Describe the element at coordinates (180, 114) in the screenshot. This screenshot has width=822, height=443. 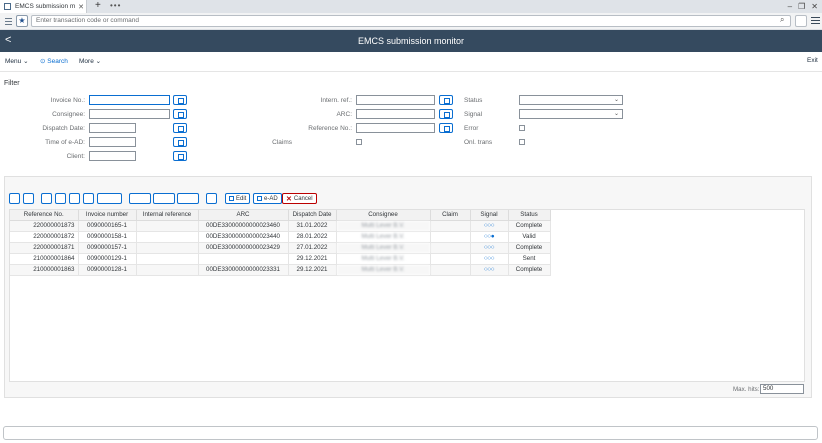
I see `consignee-value-help-icon` at that location.